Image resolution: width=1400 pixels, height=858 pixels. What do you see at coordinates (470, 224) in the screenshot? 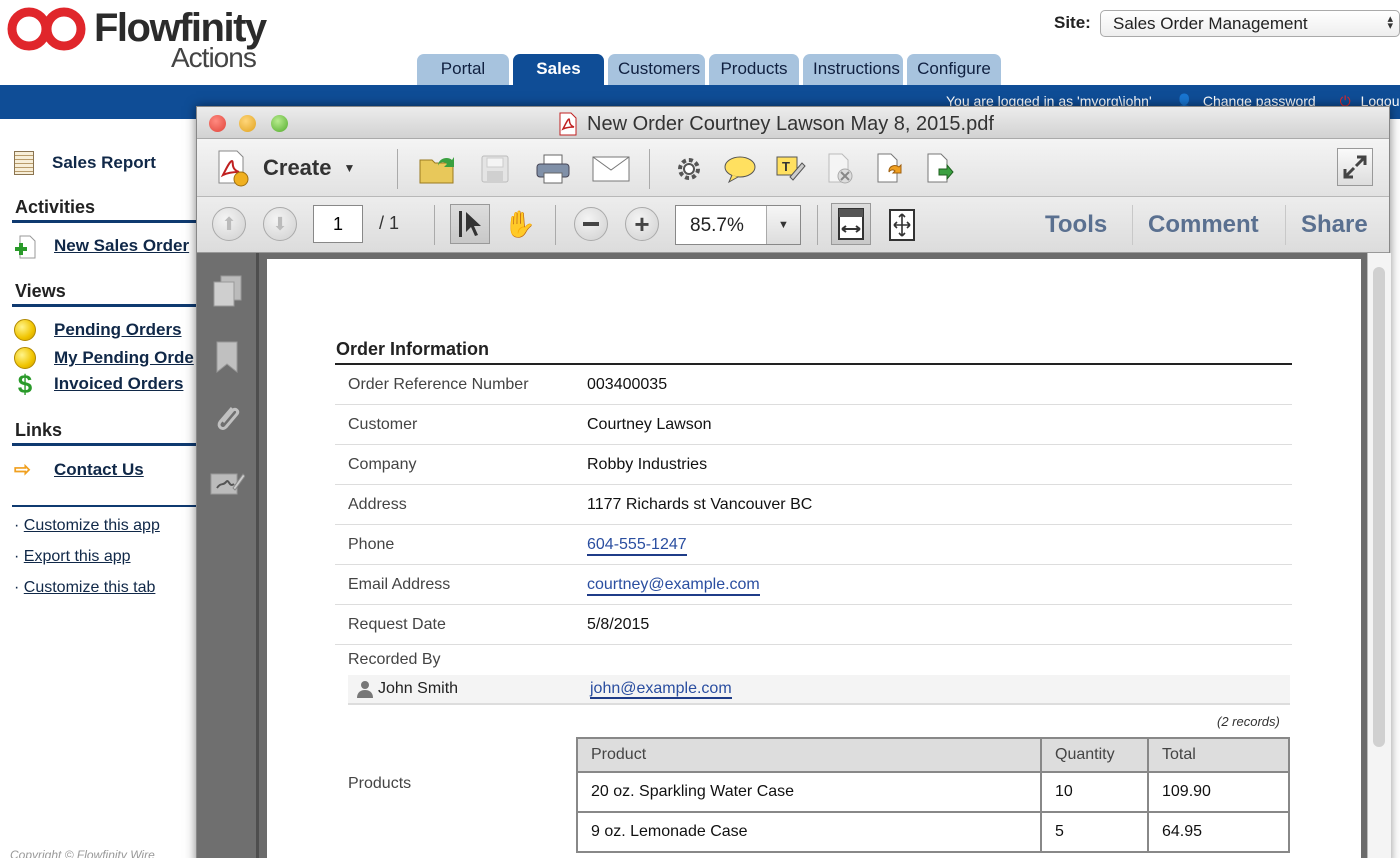
I see `select-tool-button` at bounding box center [470, 224].